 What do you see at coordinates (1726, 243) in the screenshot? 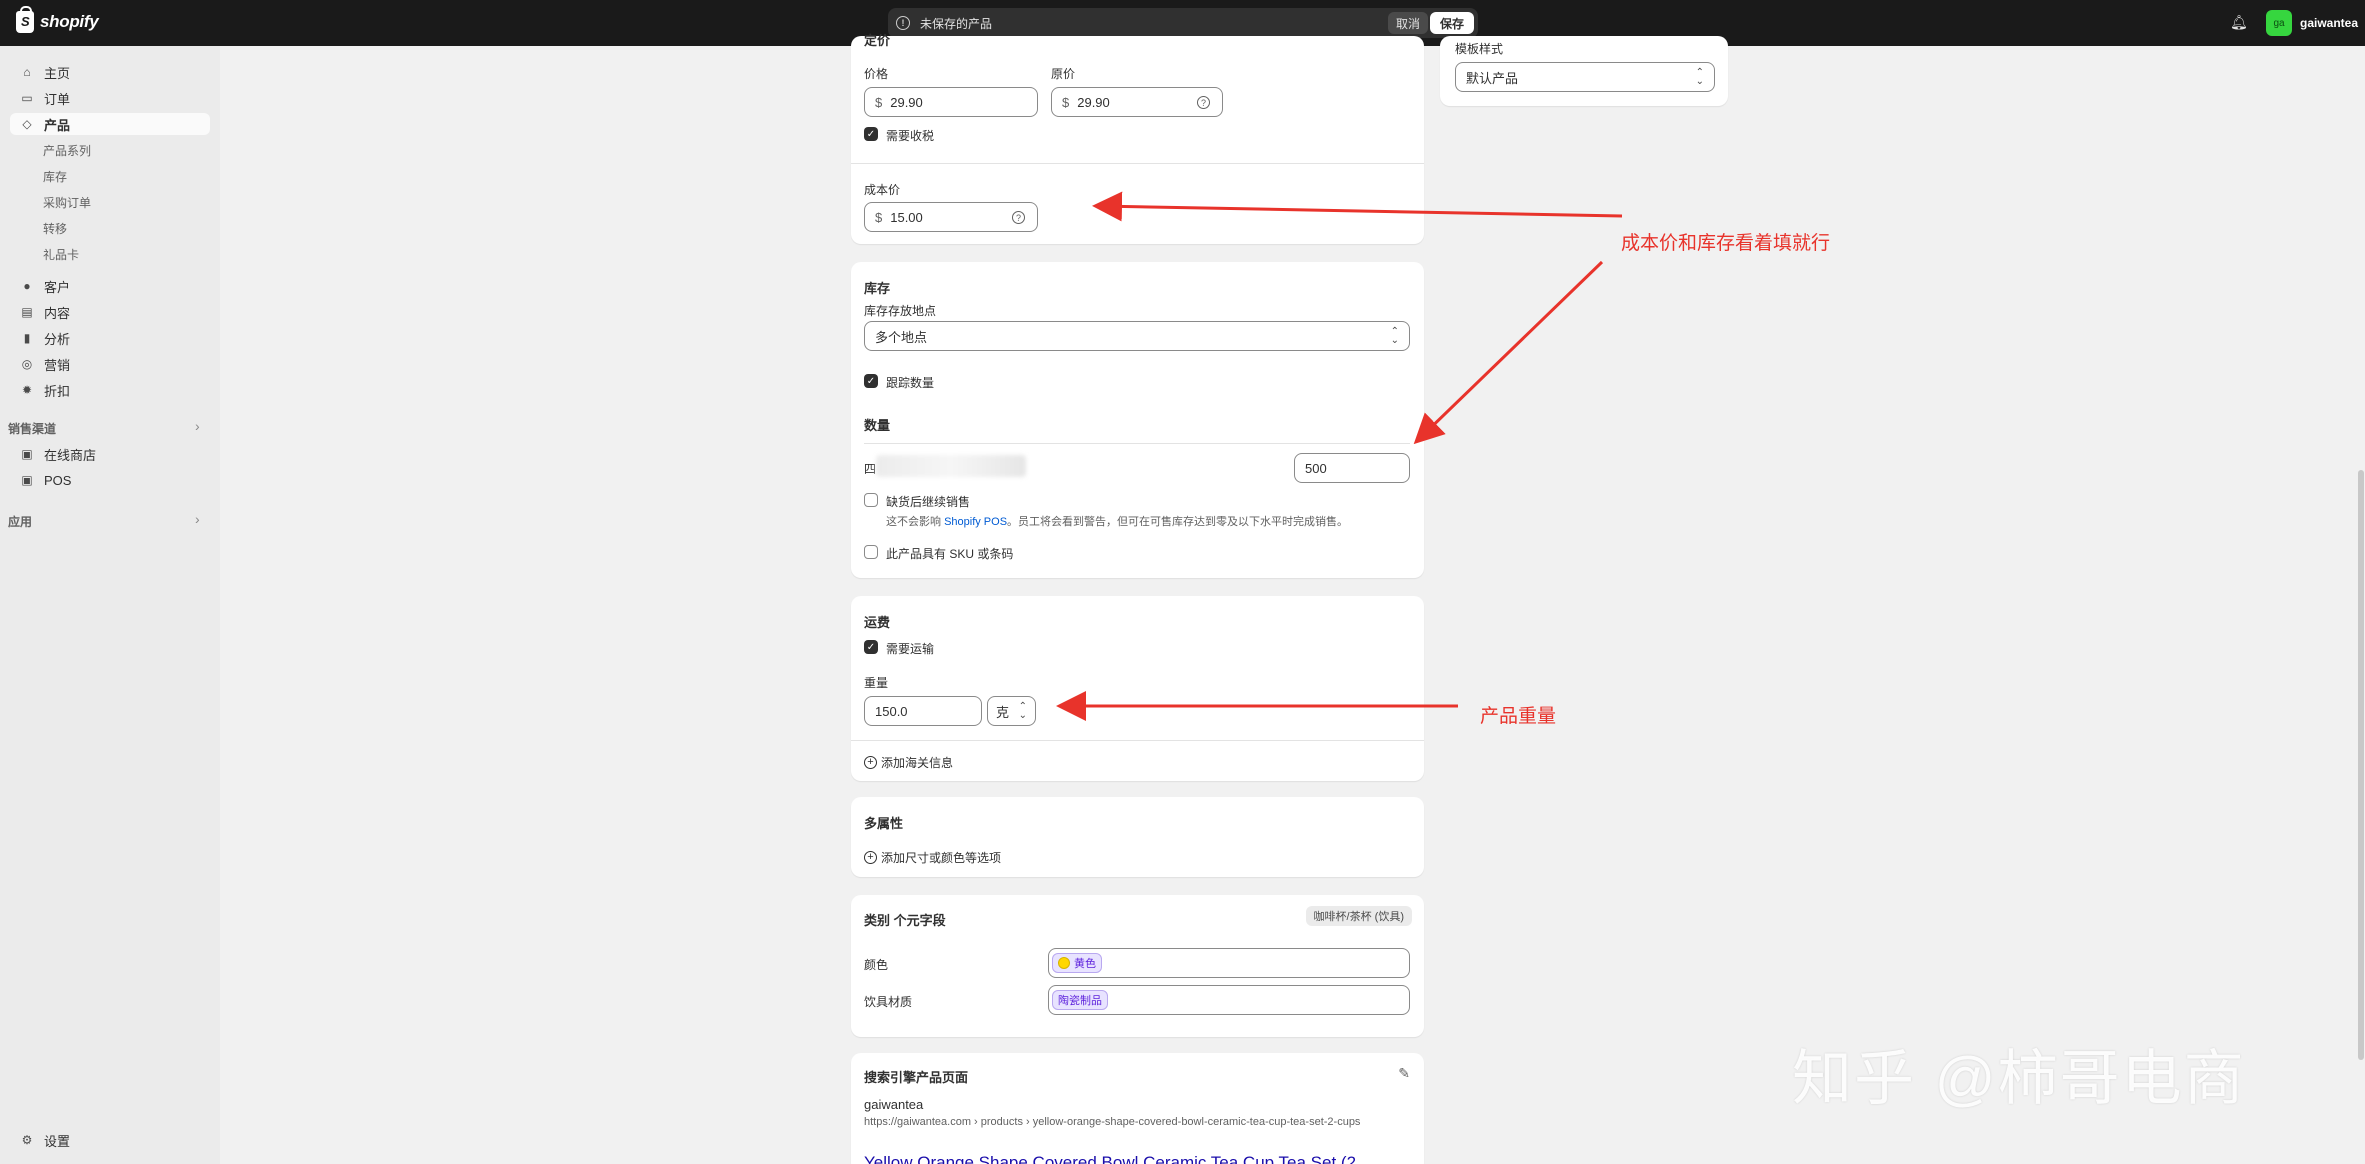
I see `annotation-cost-inventory: 成本价和库存看着填就行` at bounding box center [1726, 243].